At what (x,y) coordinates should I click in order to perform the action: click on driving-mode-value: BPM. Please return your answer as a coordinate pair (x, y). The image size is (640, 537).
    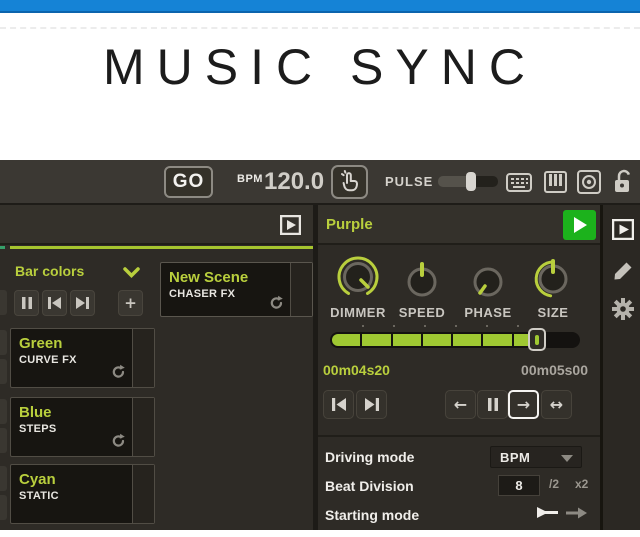
    Looking at the image, I should click on (515, 457).